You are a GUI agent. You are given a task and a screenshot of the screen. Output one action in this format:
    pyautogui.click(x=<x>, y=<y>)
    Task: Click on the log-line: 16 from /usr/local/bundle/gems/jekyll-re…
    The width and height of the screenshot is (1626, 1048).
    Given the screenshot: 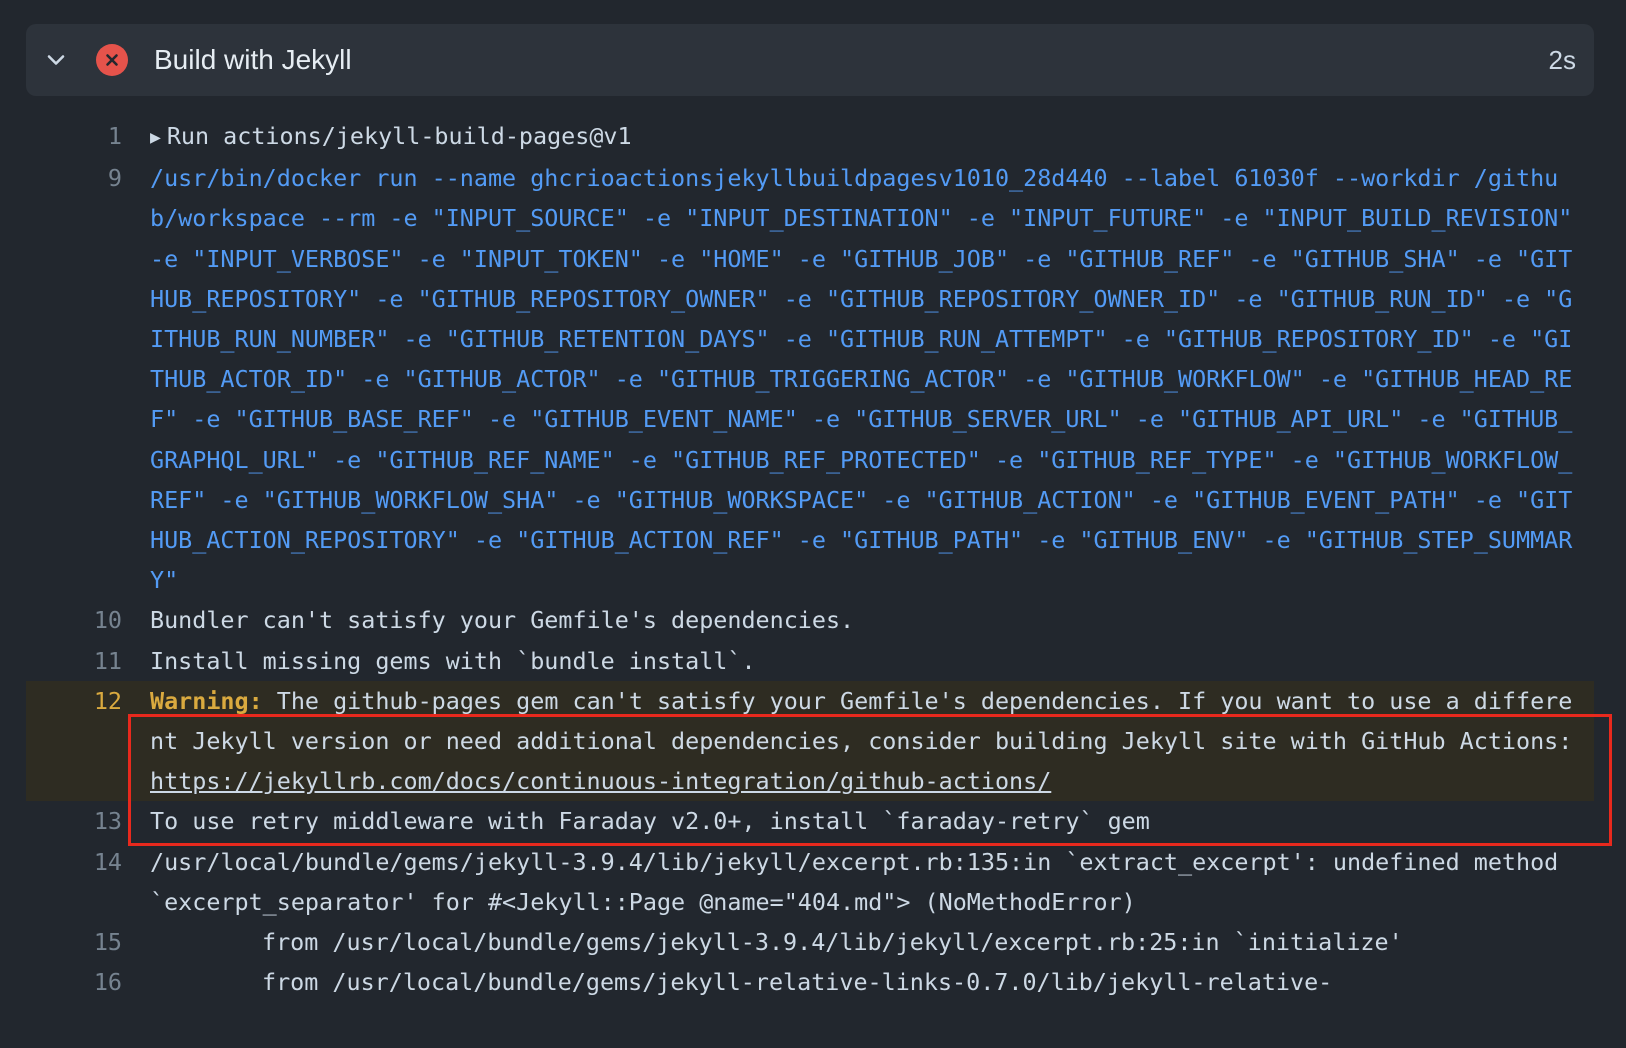 What is the action you would take?
    pyautogui.click(x=810, y=982)
    